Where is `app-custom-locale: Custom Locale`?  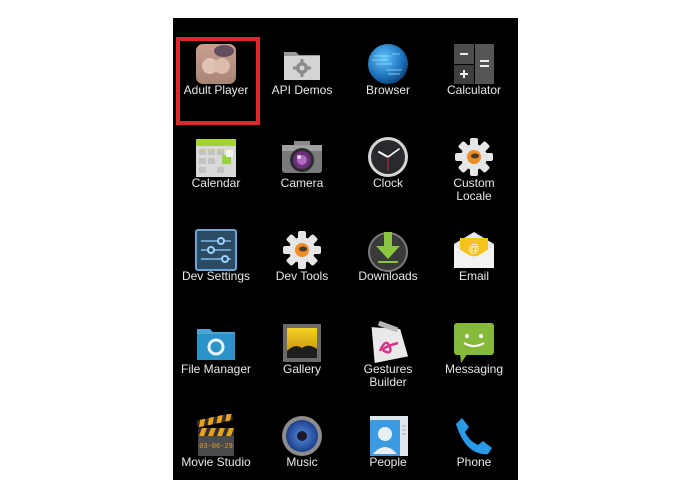
app-custom-locale: Custom Locale is located at coordinates (474, 166).